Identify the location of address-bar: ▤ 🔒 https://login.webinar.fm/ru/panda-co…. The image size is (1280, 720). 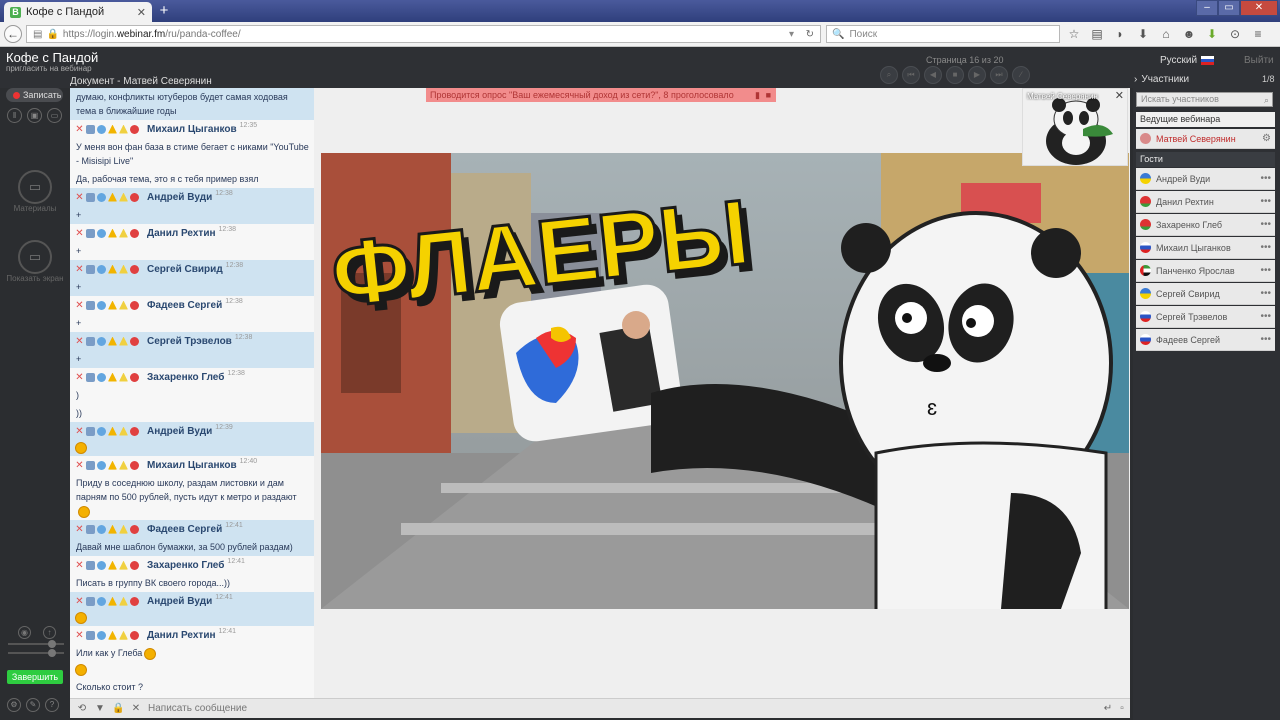
(423, 34).